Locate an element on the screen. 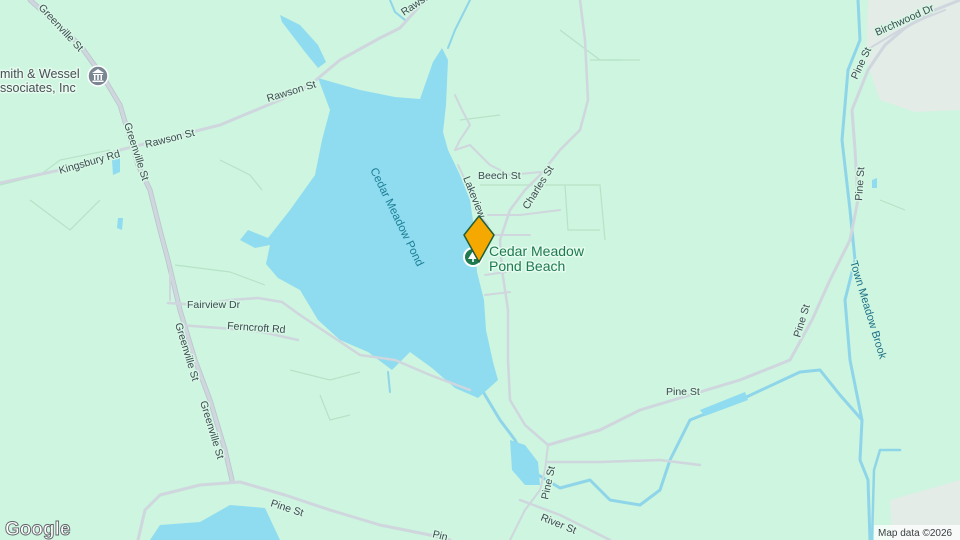 The height and width of the screenshot is (540, 960). place-label: Cedar Meadow is located at coordinates (537, 251).